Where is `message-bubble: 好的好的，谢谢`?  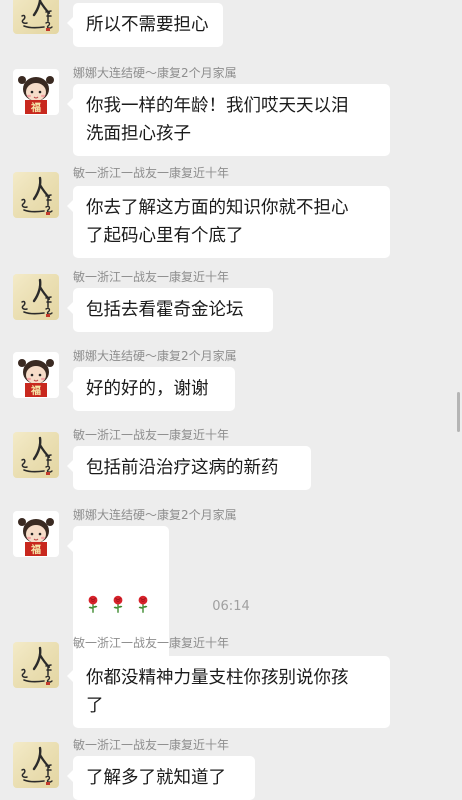 message-bubble: 好的好的，谢谢 is located at coordinates (151, 389).